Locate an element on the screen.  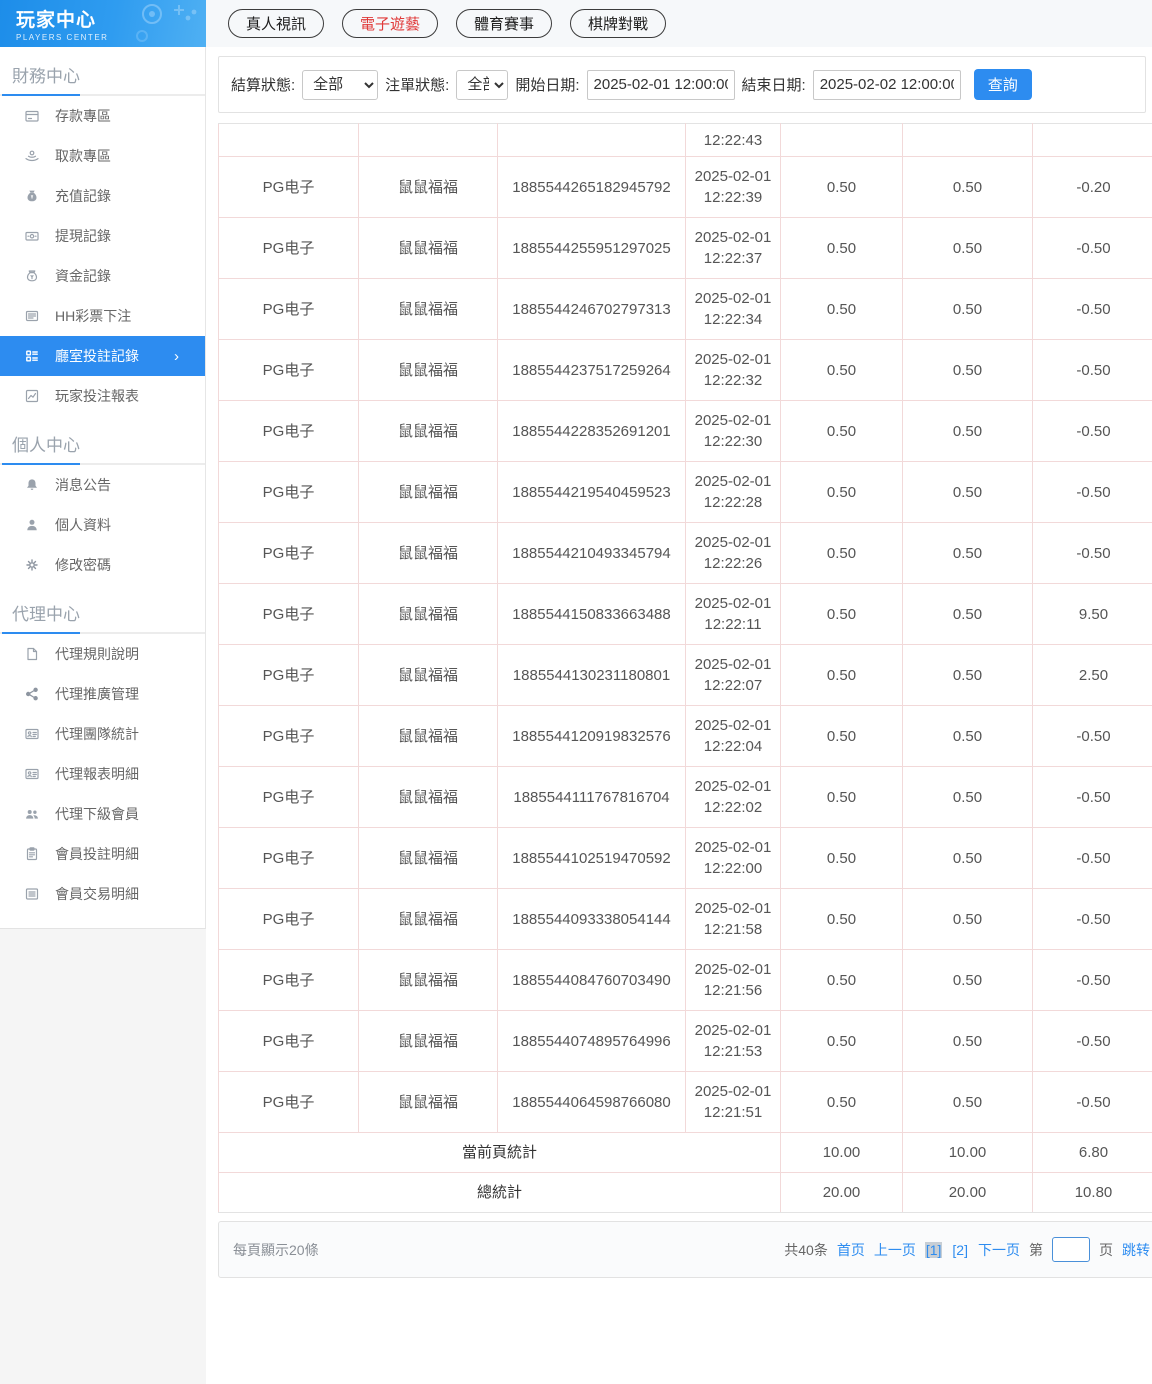
sidebar-item-hall-bet-record: 廳室投註記錄 › is located at coordinates (102, 356).